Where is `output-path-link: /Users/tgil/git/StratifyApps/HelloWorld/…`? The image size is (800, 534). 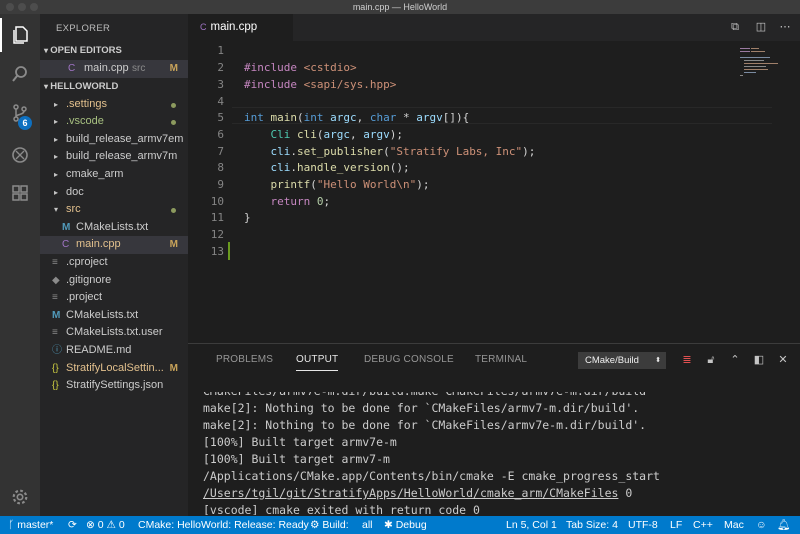
output-path-link: /Users/tgil/git/StratifyApps/HelloWorld/… is located at coordinates (410, 493).